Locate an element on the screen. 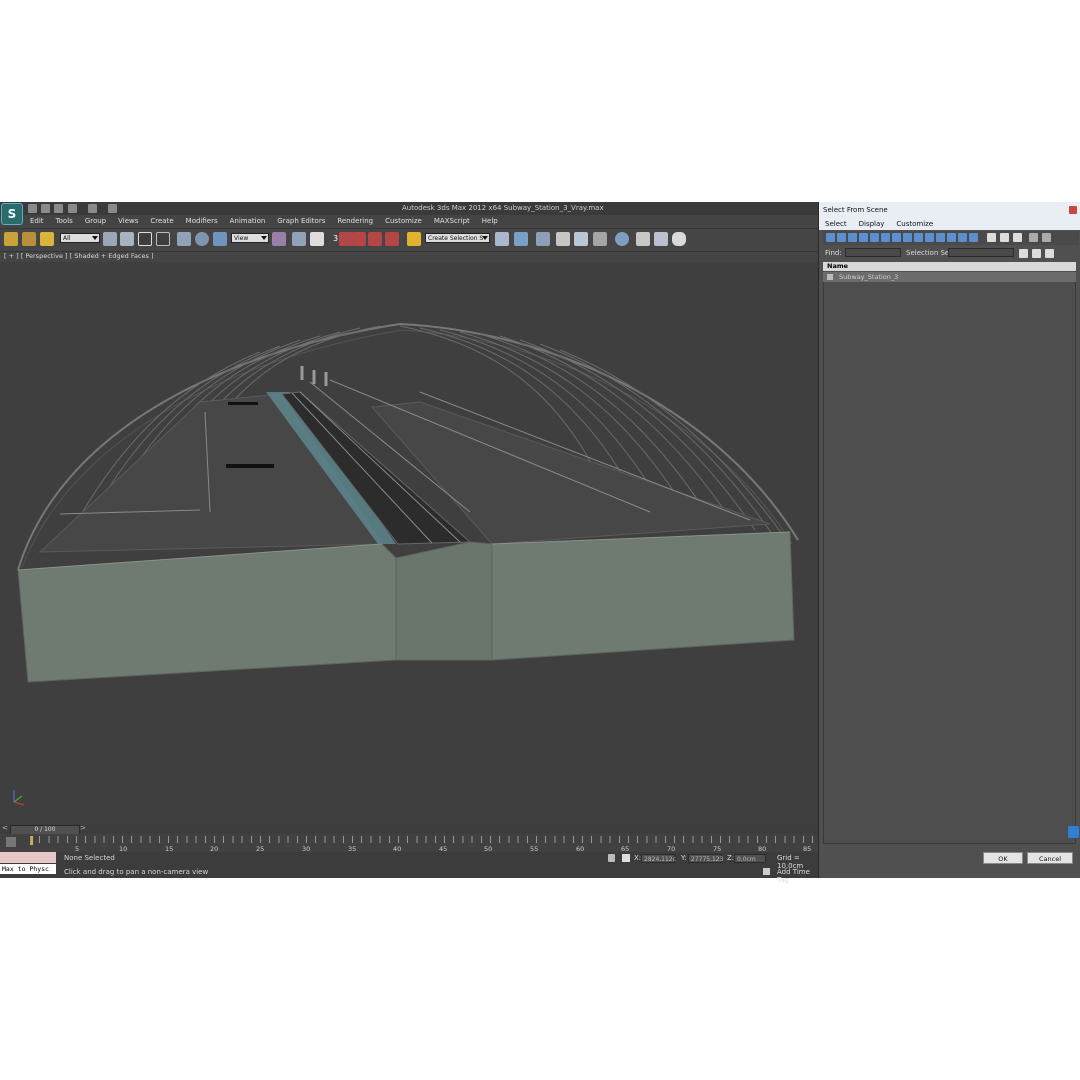 The image size is (1080, 1080). list-item: Subway_Station_3 is located at coordinates (949, 277).